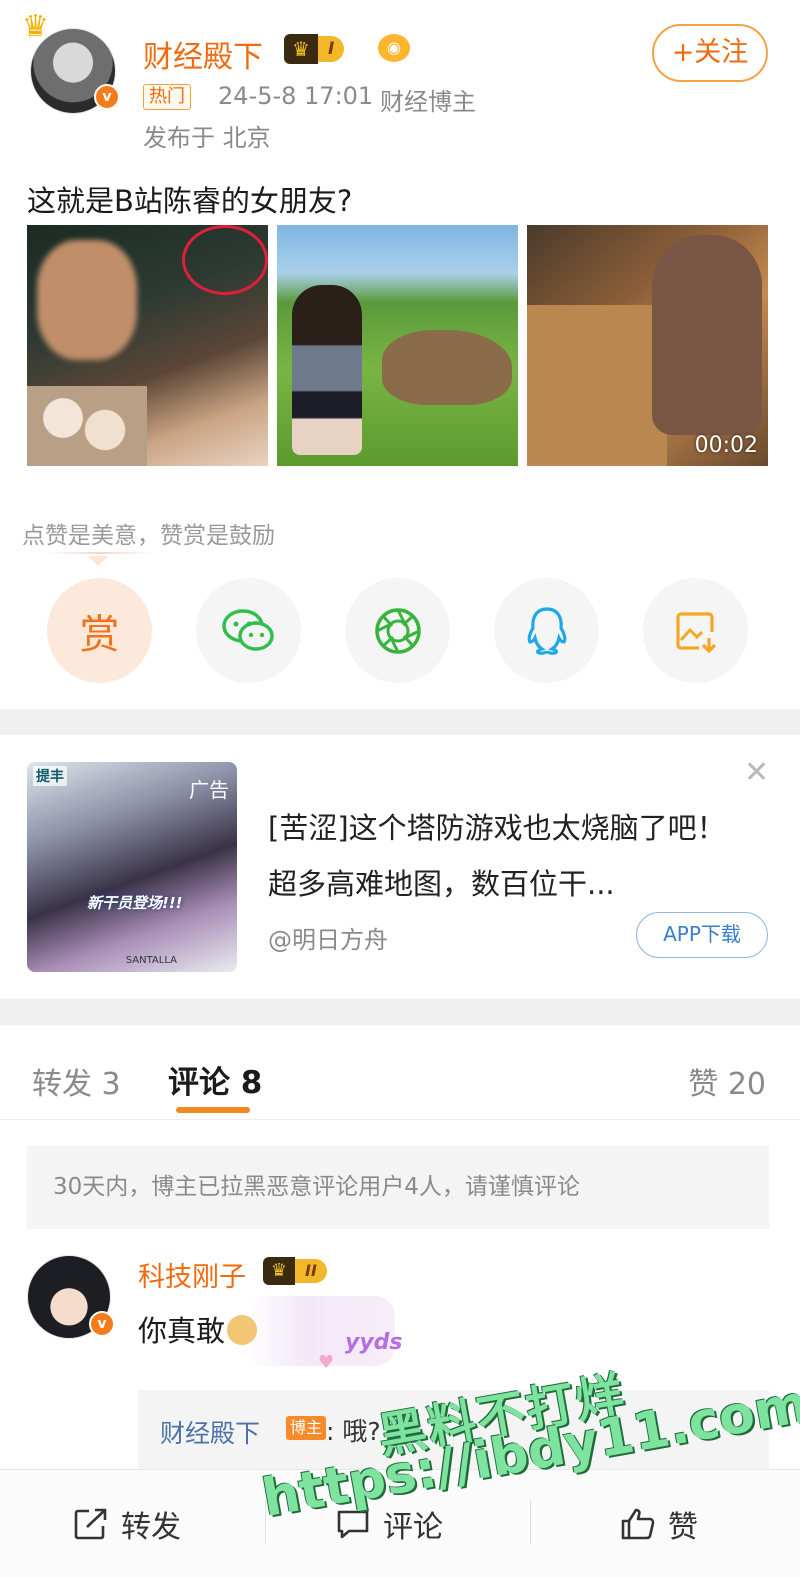 The width and height of the screenshot is (800, 1577). Describe the element at coordinates (87, 426) in the screenshot. I see `flowers` at that location.